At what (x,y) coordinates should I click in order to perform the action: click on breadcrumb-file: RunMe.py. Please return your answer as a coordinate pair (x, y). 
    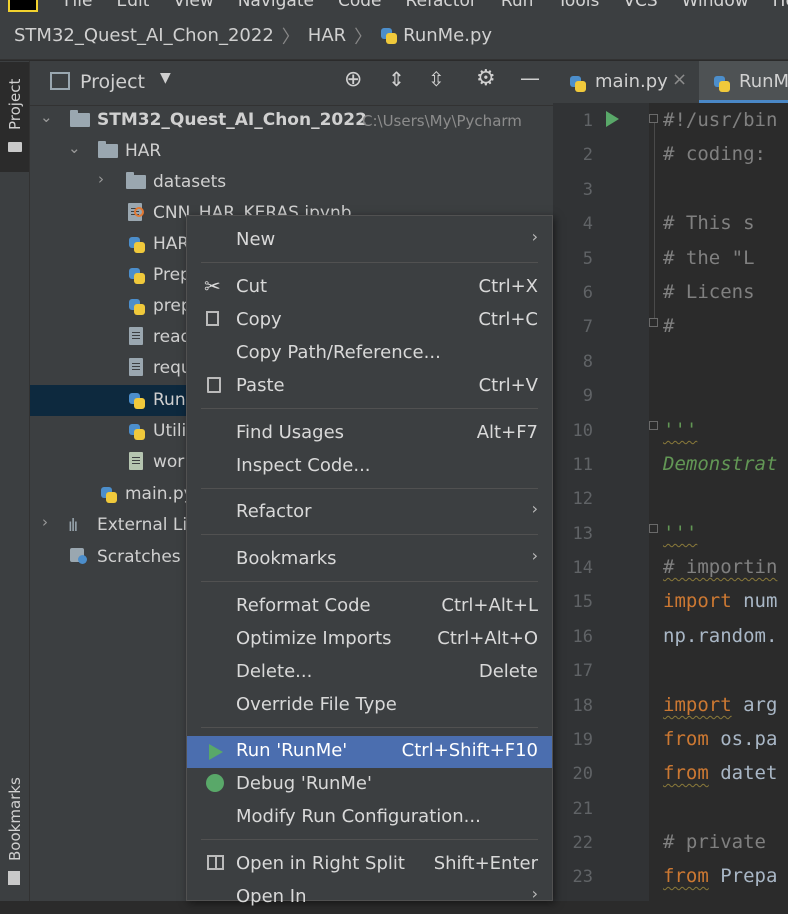
    Looking at the image, I should click on (447, 35).